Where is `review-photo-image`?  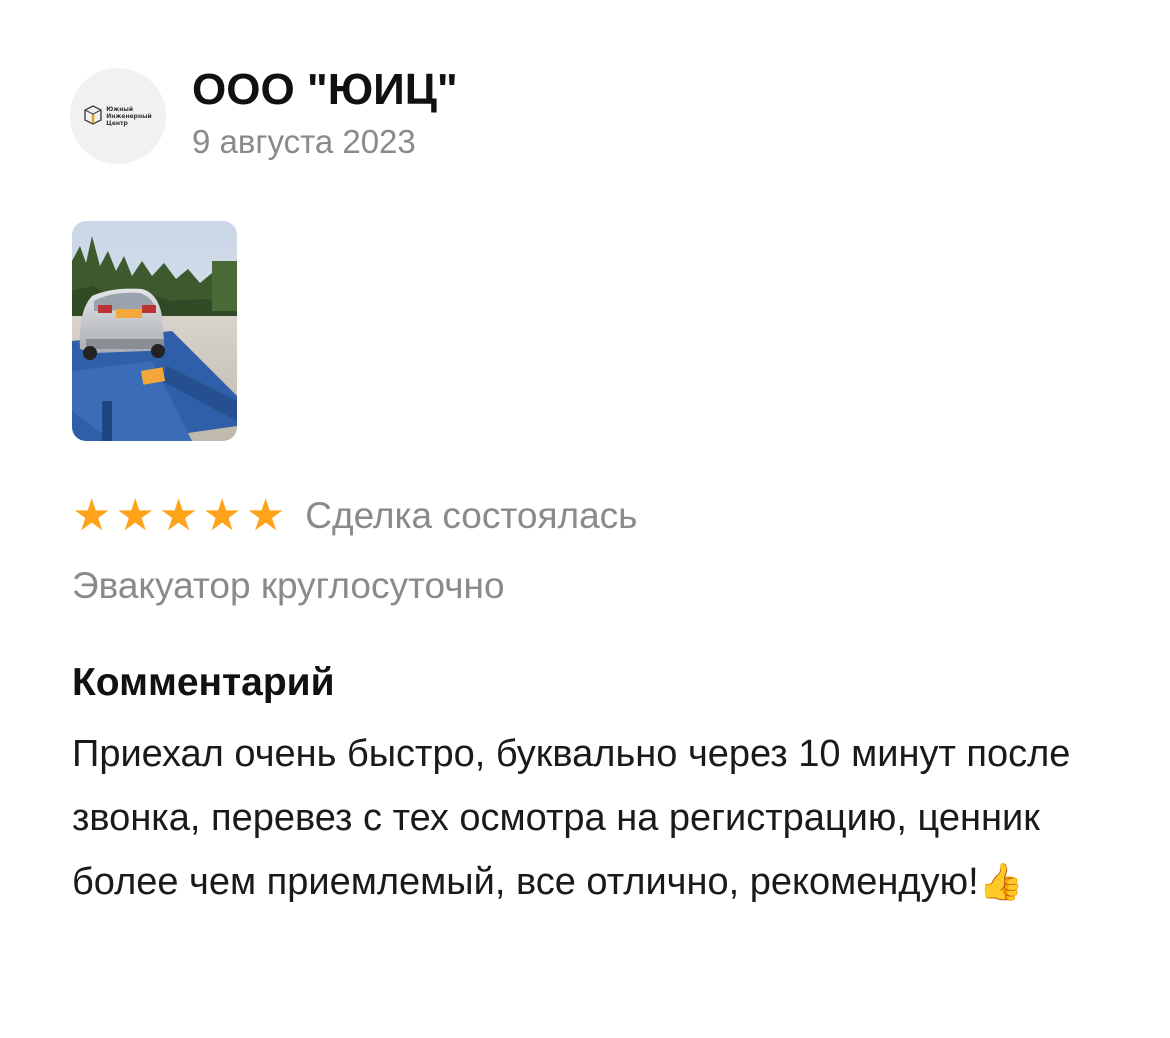 review-photo-image is located at coordinates (154, 331).